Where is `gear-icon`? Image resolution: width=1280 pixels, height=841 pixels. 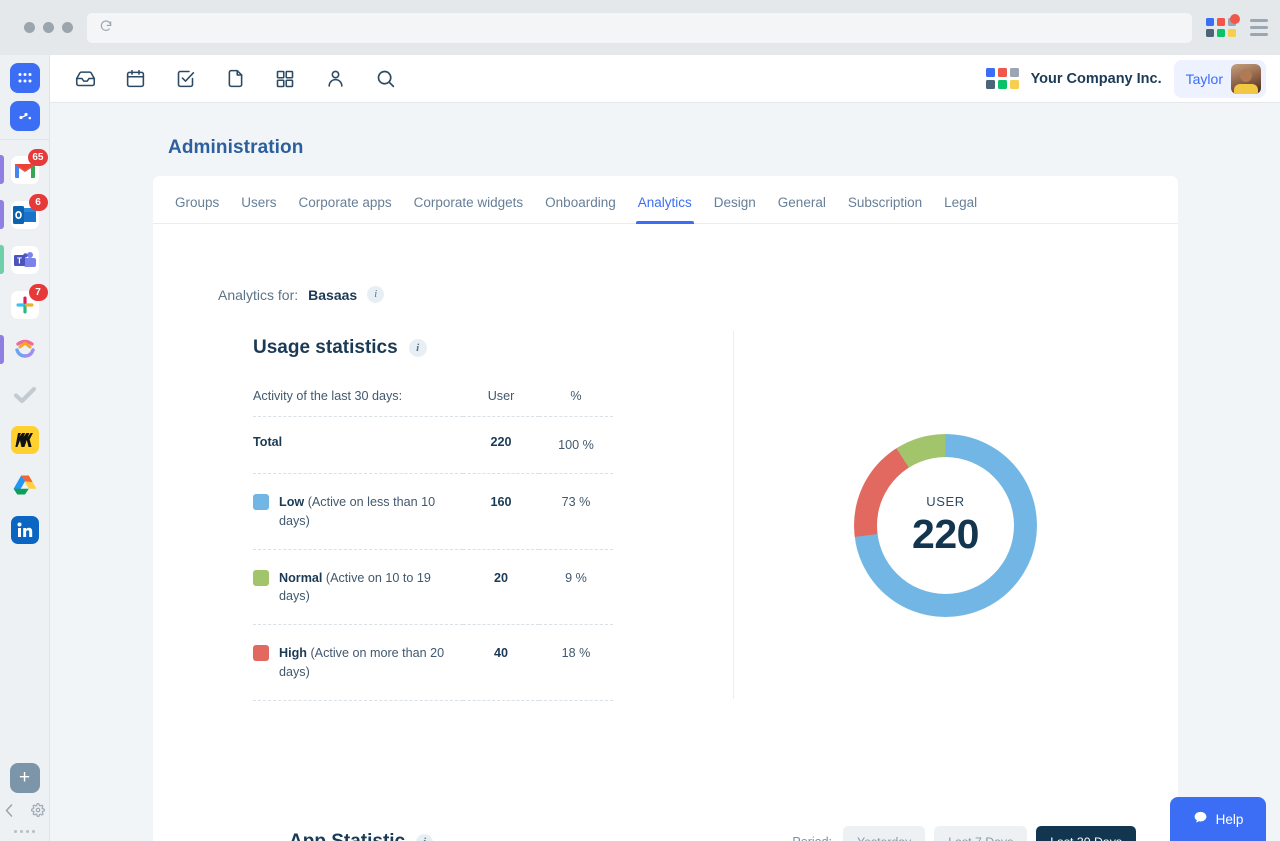 gear-icon is located at coordinates (37, 811).